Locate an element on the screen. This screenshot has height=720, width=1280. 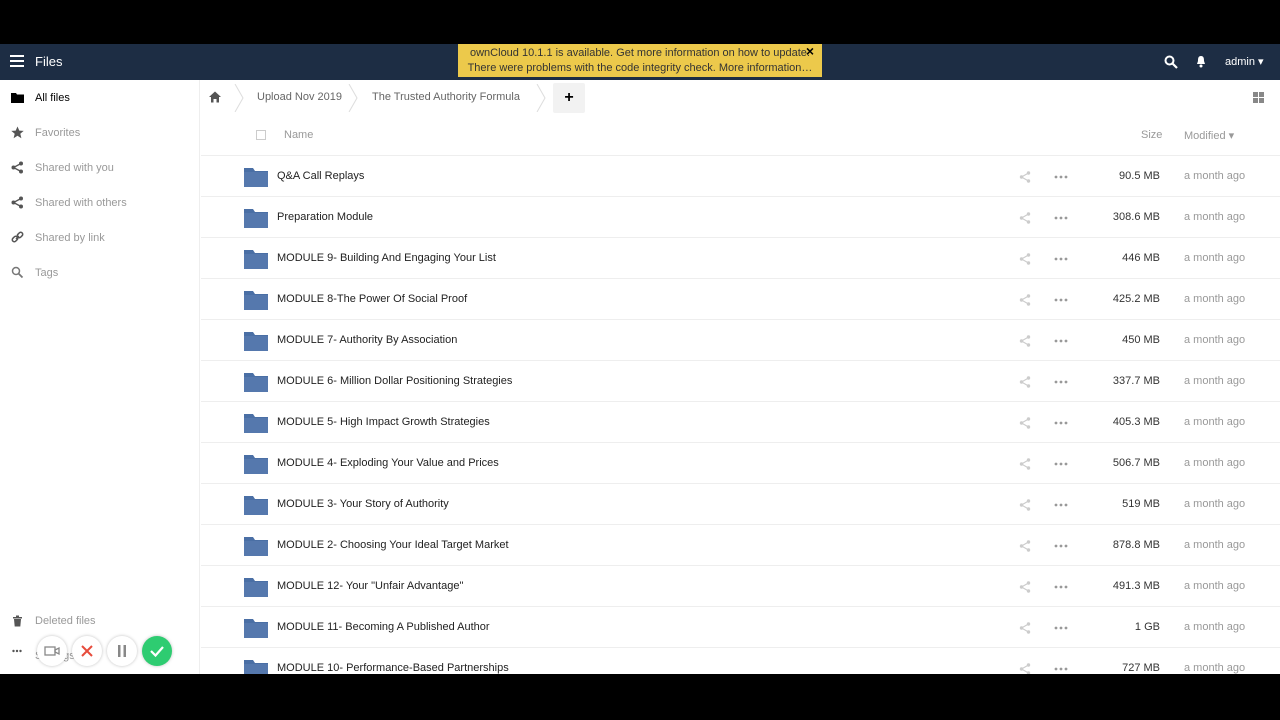
bell-icon is located at coordinates (1201, 61).